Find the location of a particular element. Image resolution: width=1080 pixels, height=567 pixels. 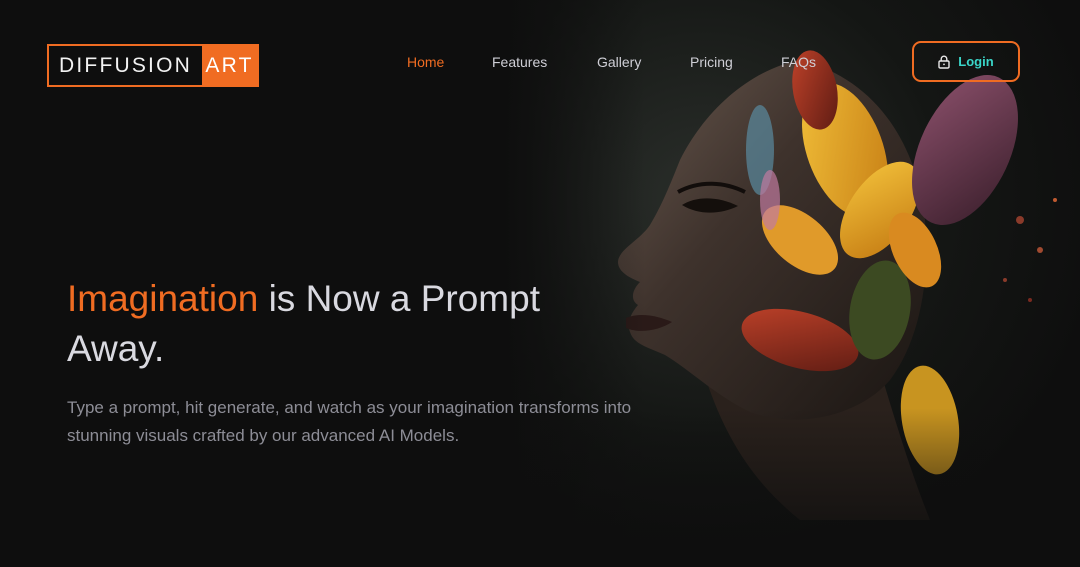

brand-name-main: DIFFUSION is located at coordinates (125, 65).